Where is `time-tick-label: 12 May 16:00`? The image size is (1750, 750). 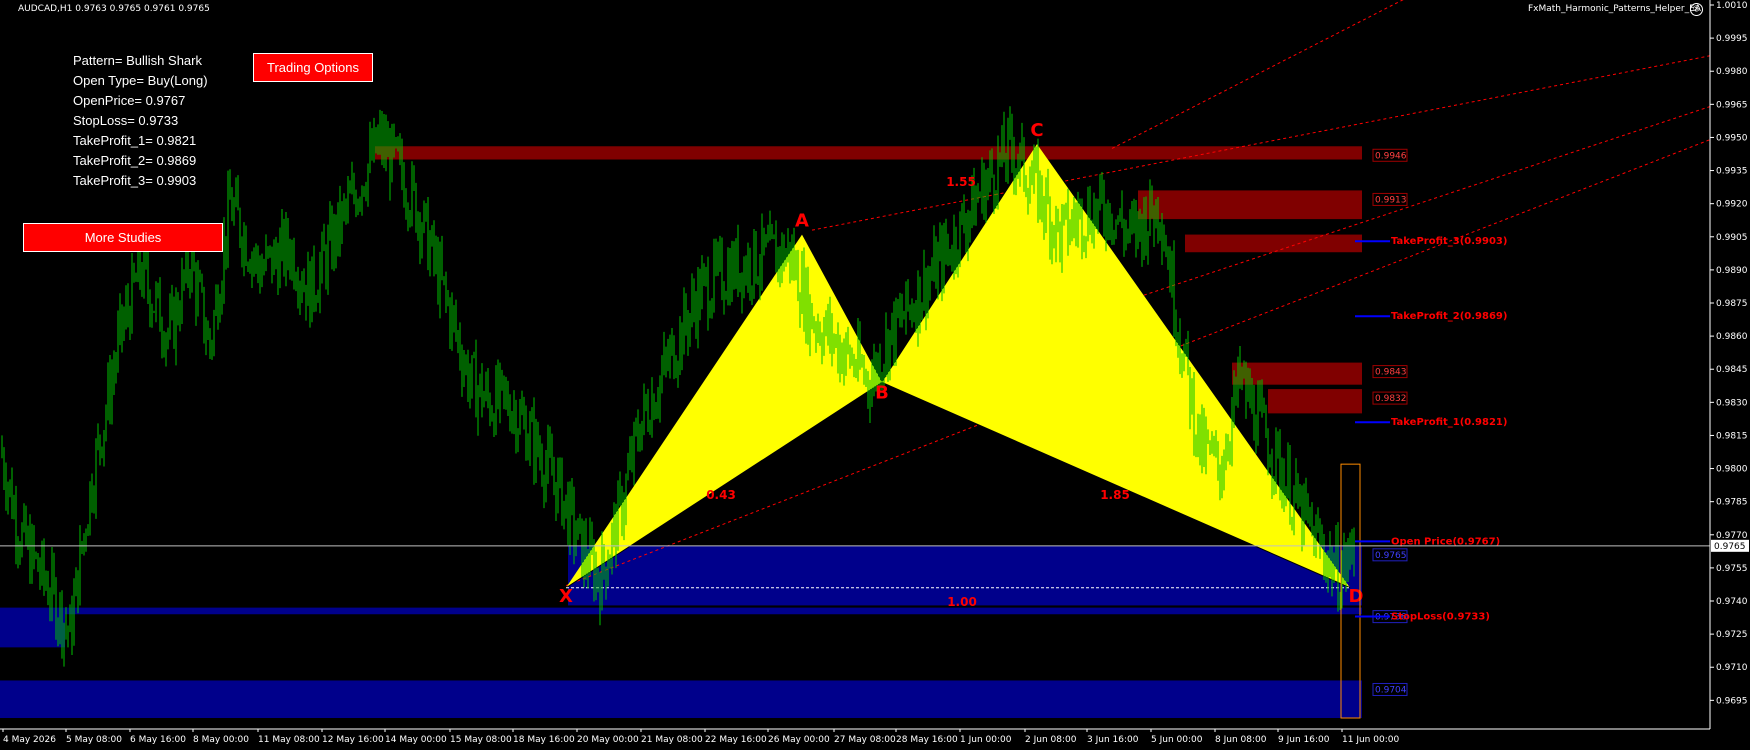
time-tick-label: 12 May 16:00 is located at coordinates (353, 740).